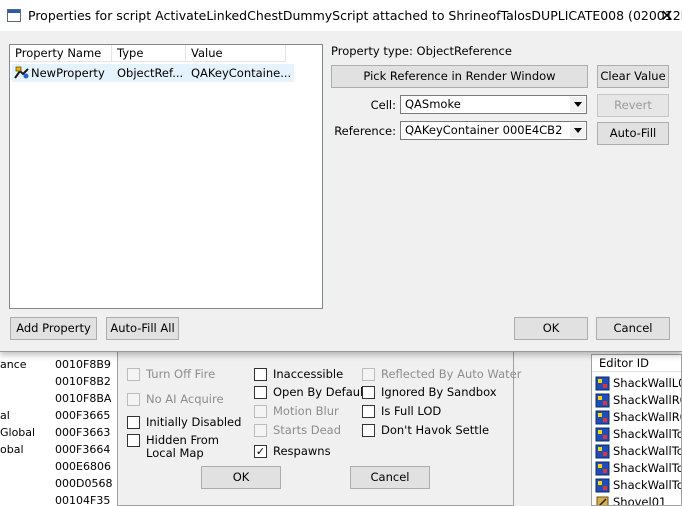  What do you see at coordinates (53, 328) in the screenshot?
I see `add-property-button: Add Property` at bounding box center [53, 328].